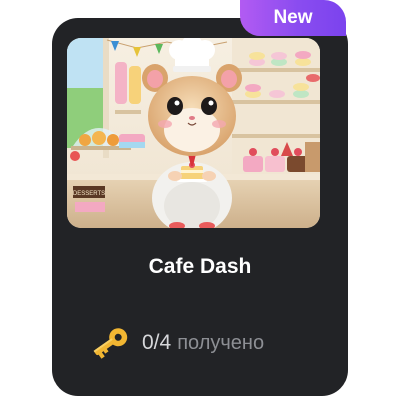  I want to click on keys-label: получено, so click(221, 342).